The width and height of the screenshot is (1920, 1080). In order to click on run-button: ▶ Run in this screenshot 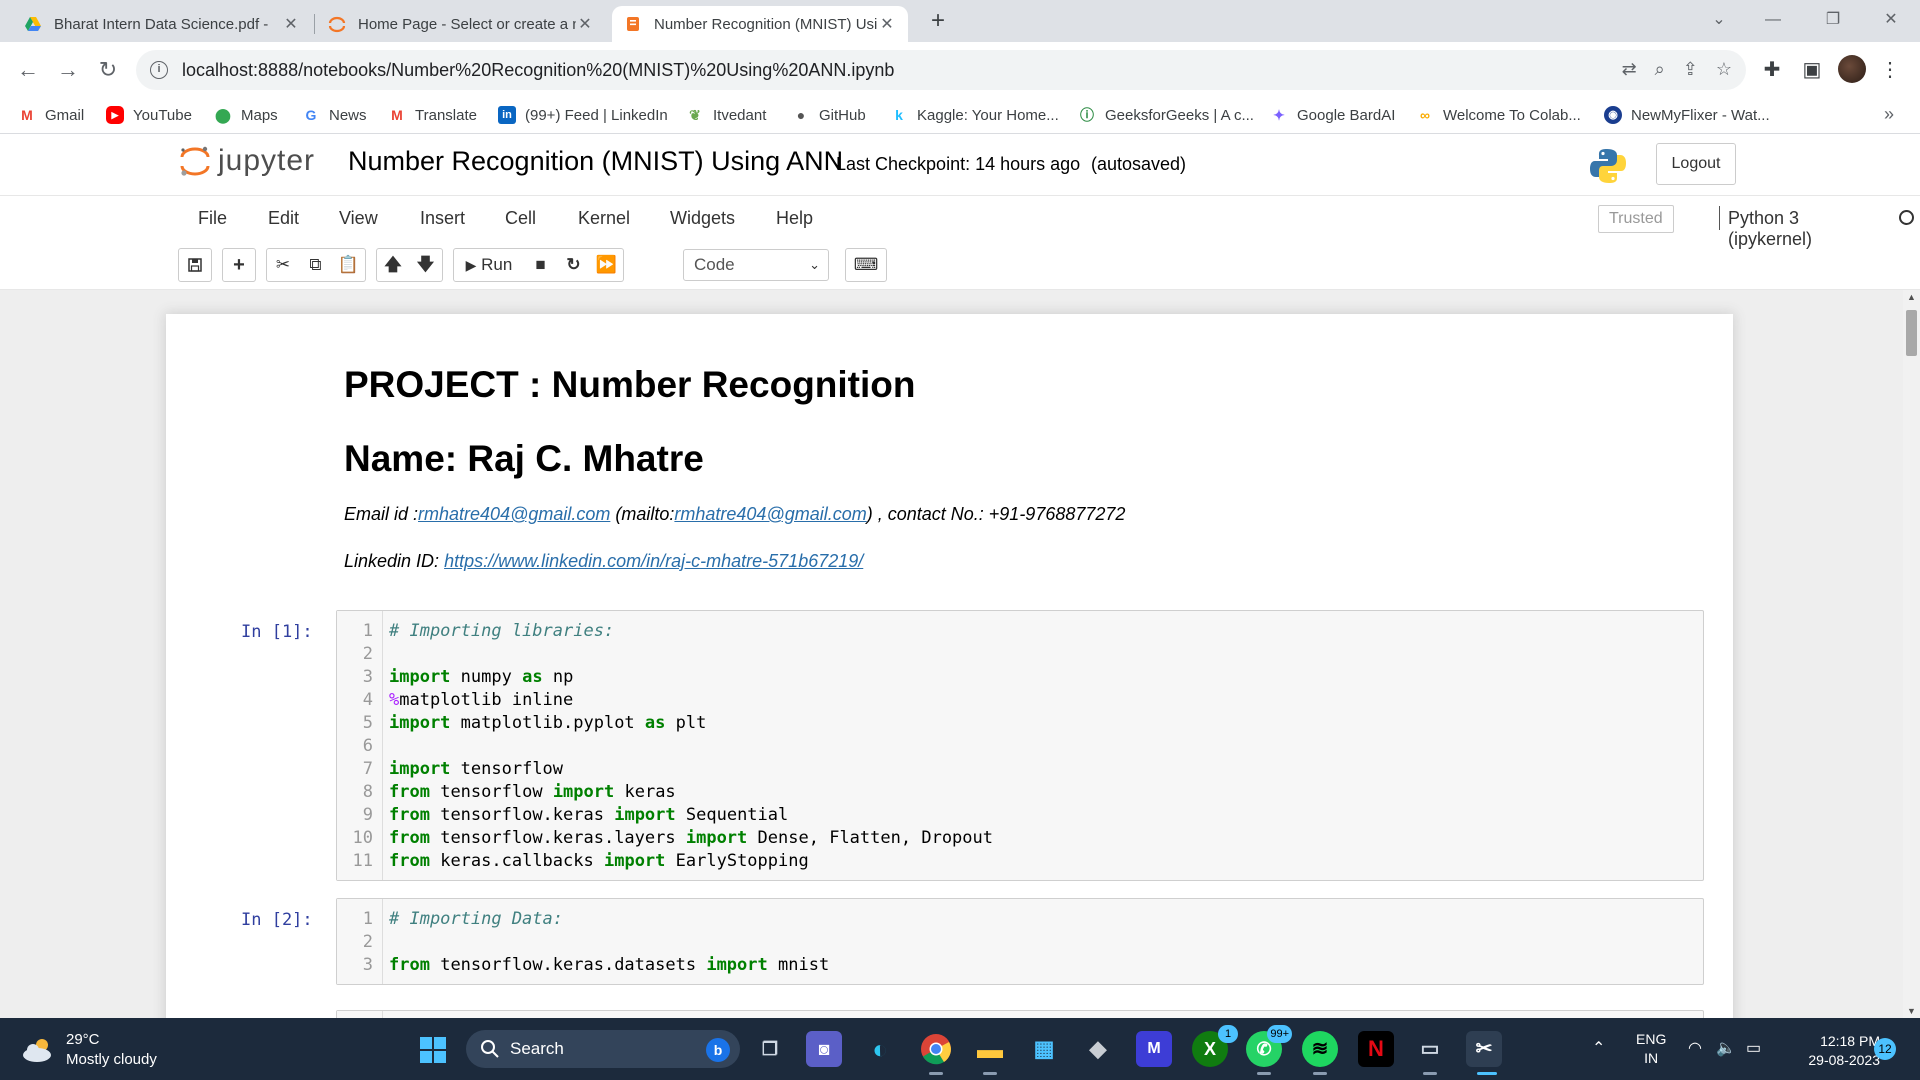, I will do `click(489, 265)`.